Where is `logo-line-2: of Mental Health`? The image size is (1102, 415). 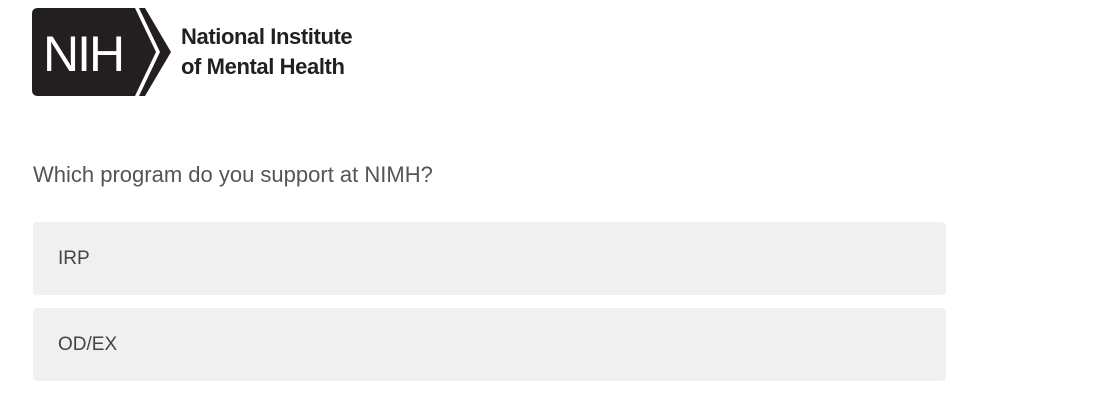
logo-line-2: of Mental Health is located at coordinates (263, 66).